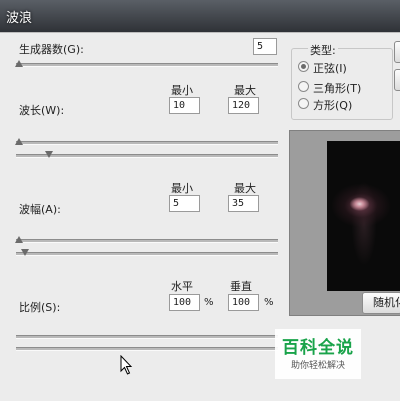 The height and width of the screenshot is (401, 400). What do you see at coordinates (397, 52) in the screenshot?
I see `ok-button` at bounding box center [397, 52].